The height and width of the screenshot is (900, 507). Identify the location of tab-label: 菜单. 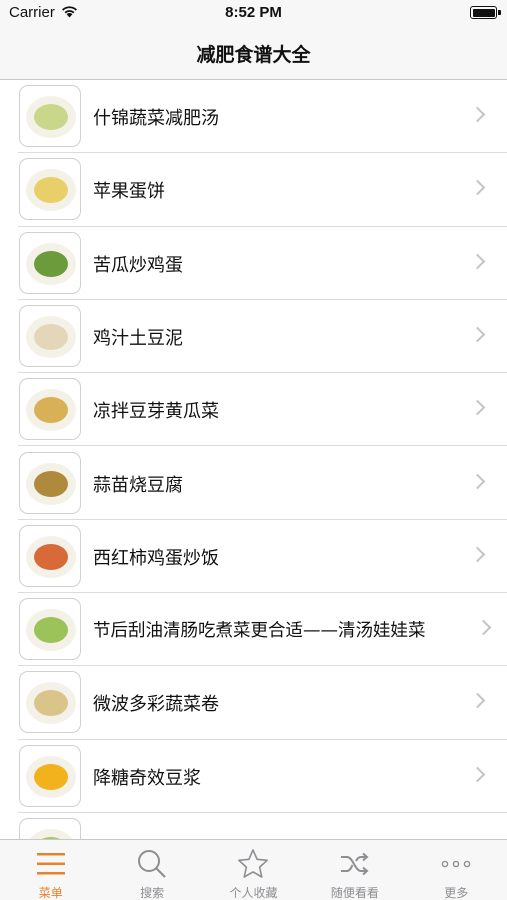
(50, 893).